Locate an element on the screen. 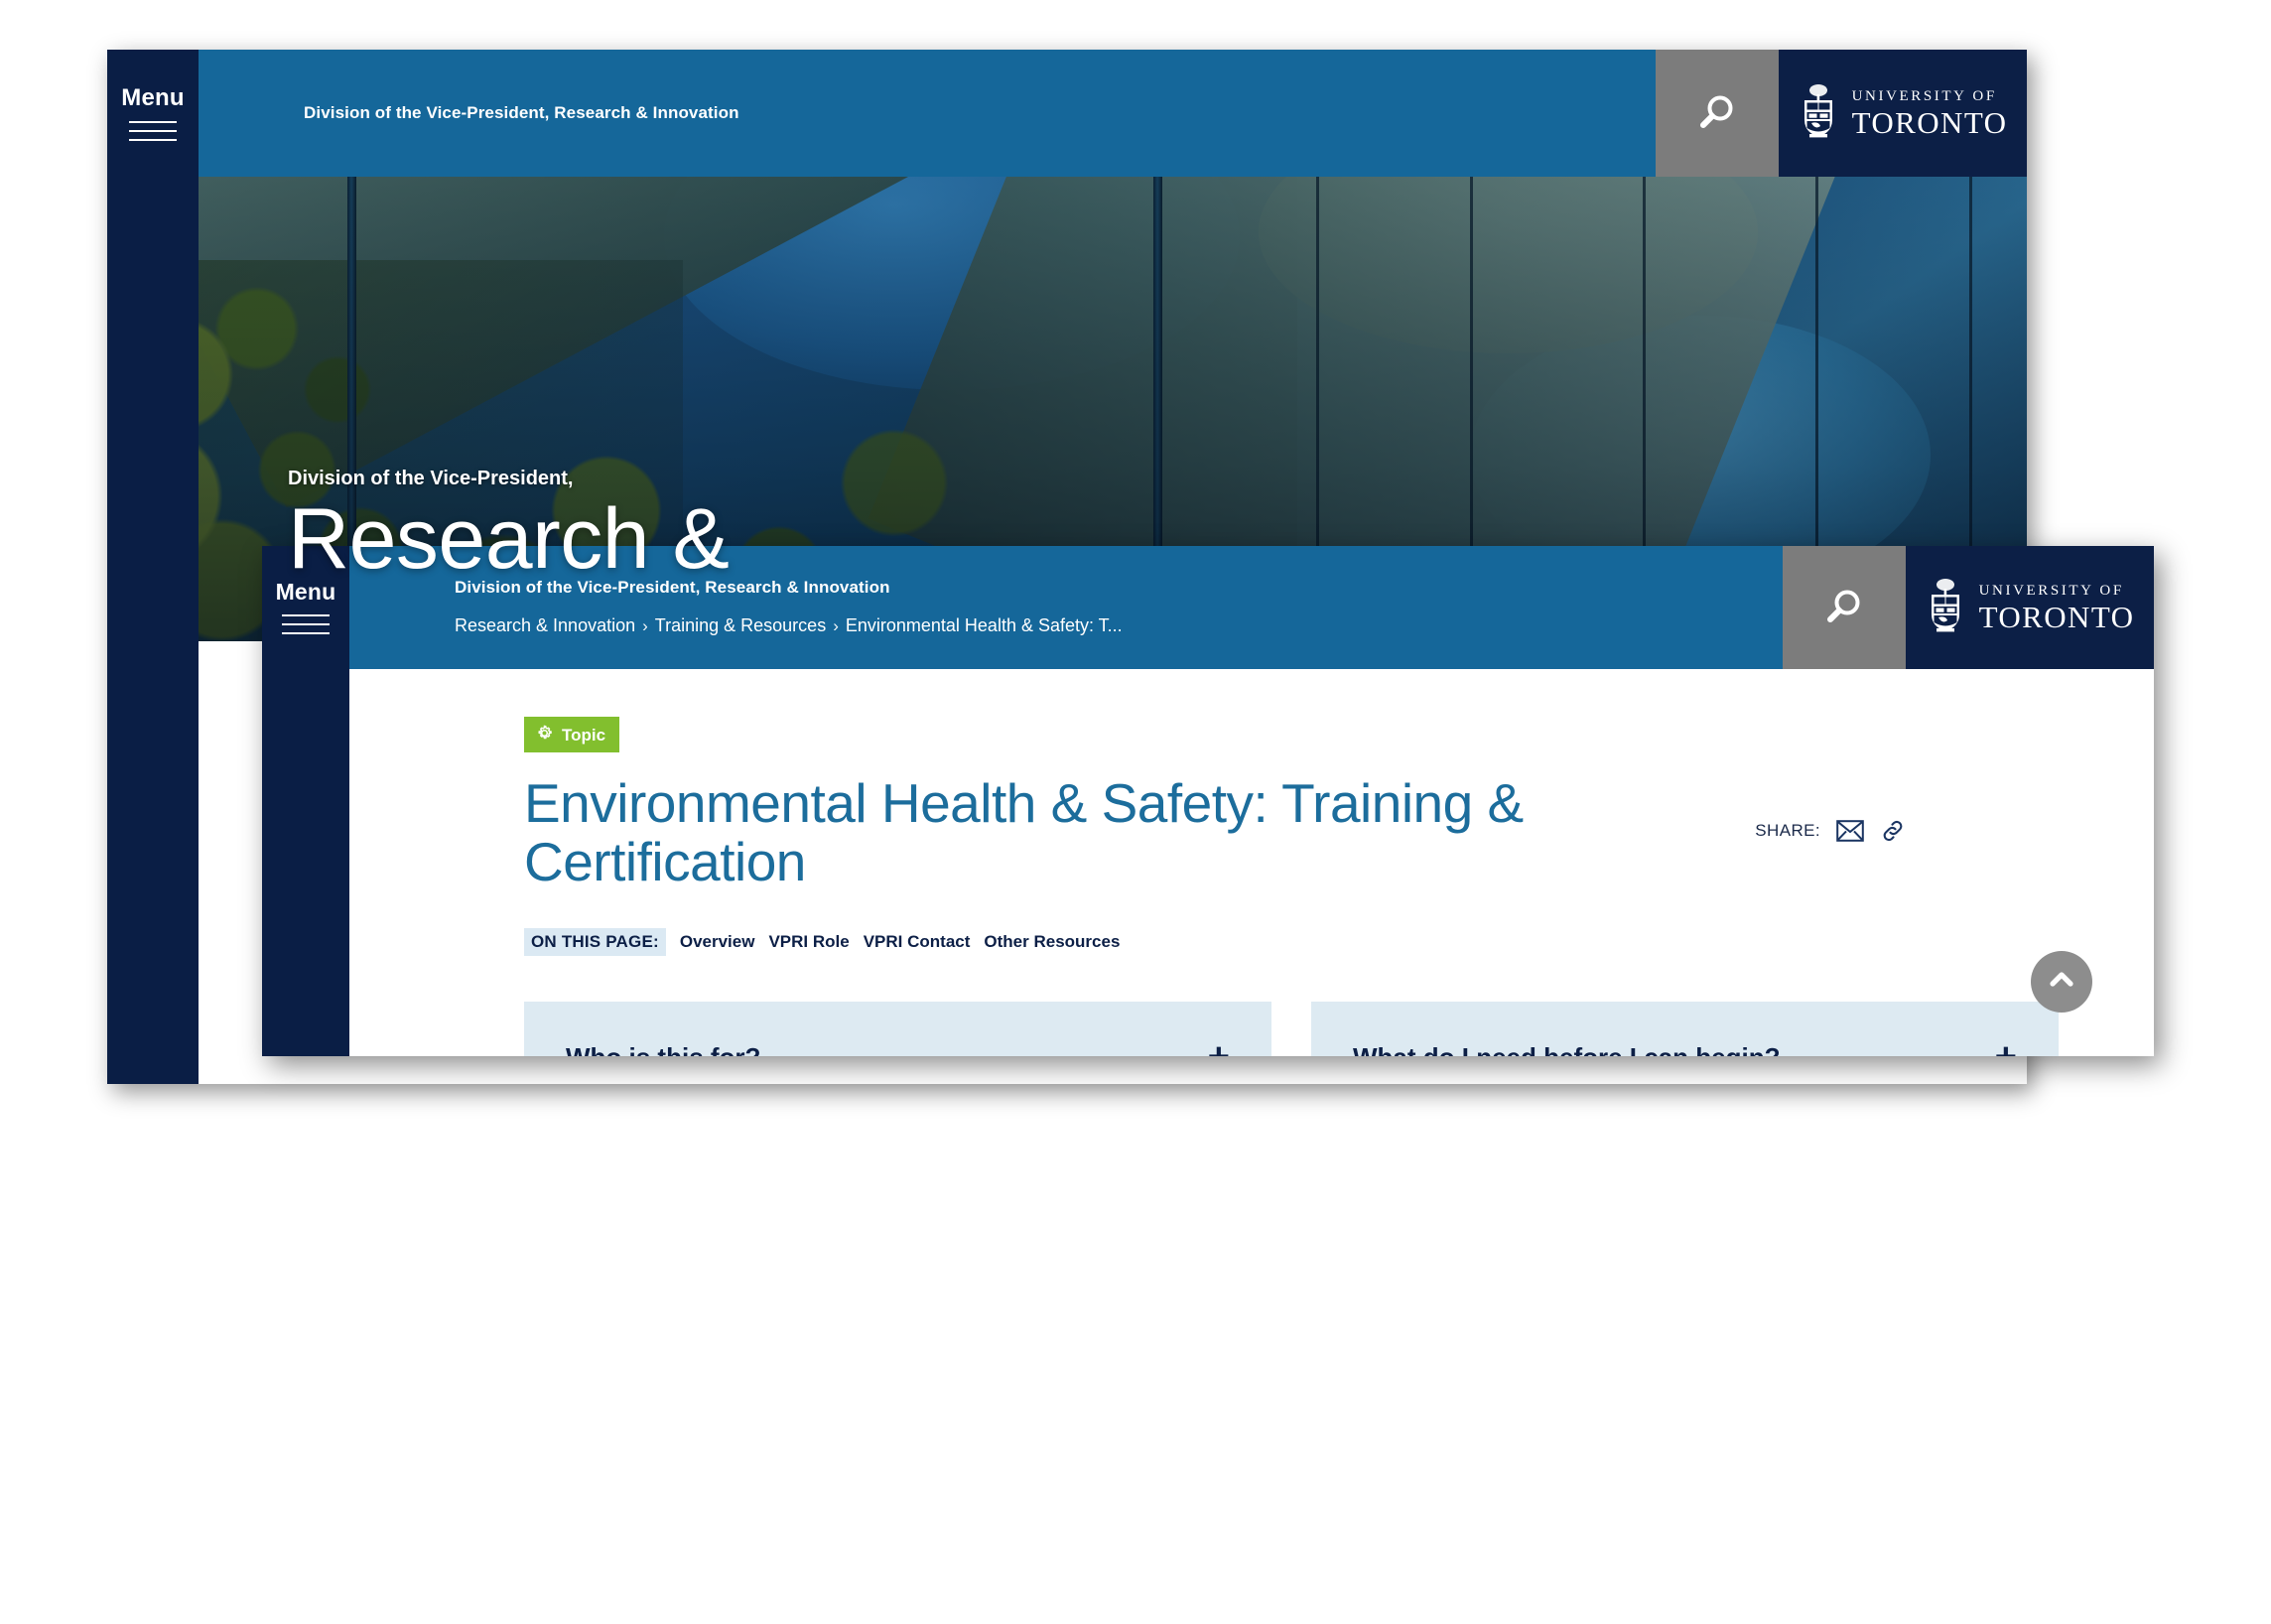 This screenshot has width=2271, height=1624. menu-button: Menu is located at coordinates (153, 113).